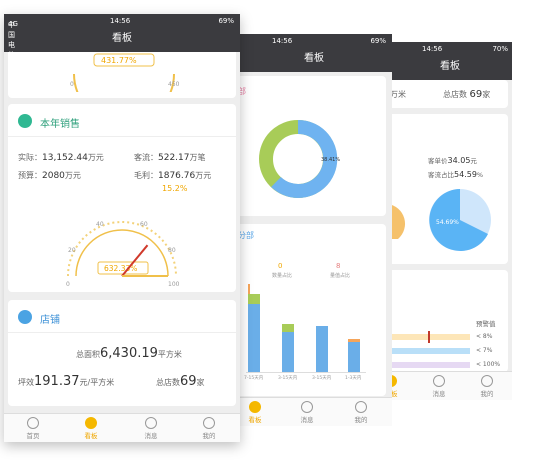  Describe the element at coordinates (172, 250) in the screenshot. I see `gauge-tick-80: 80` at that location.